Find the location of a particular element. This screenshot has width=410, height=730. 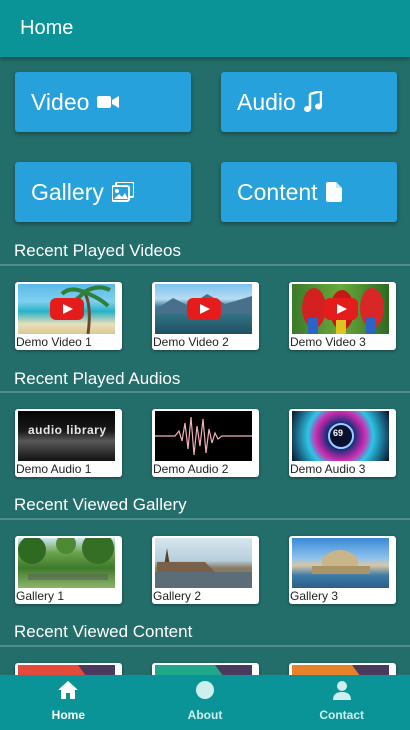

video-title: Demo Video 1 is located at coordinates (54, 342).